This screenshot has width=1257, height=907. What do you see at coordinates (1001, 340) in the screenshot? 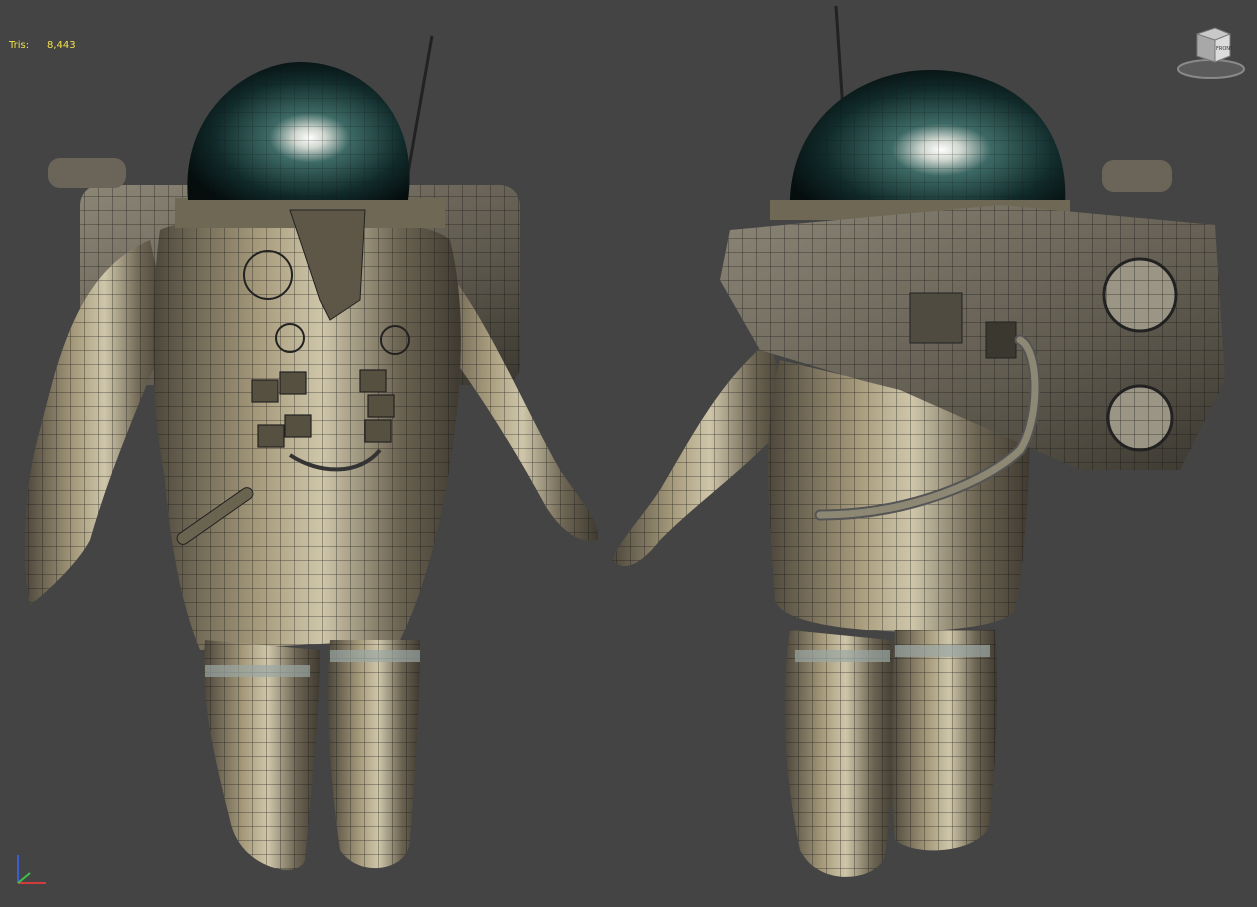
I see `hose-port` at bounding box center [1001, 340].